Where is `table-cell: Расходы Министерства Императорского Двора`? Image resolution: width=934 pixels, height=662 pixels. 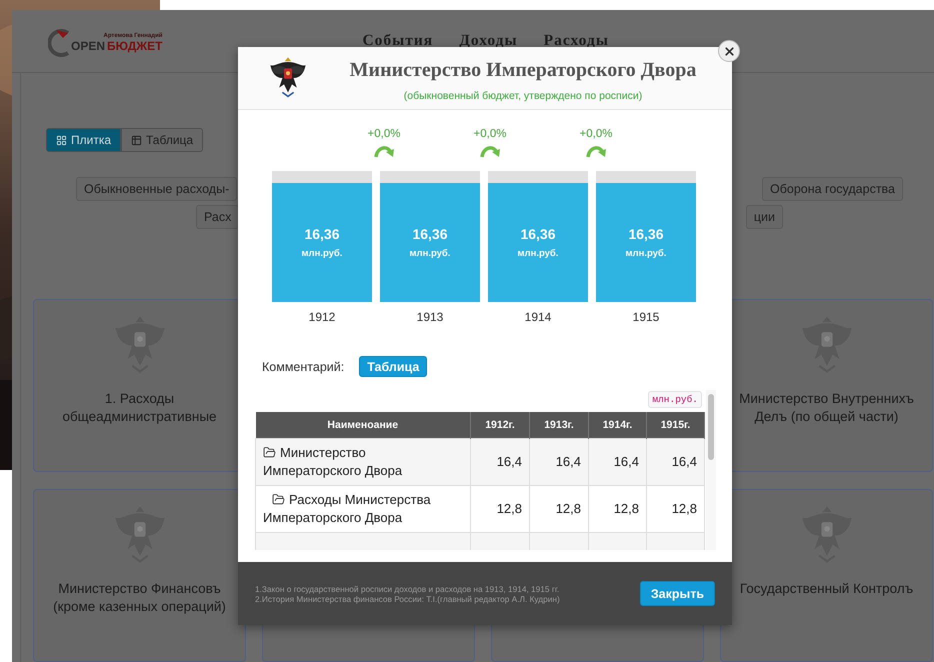 table-cell: Расходы Министерства Императорского Двора is located at coordinates (363, 509).